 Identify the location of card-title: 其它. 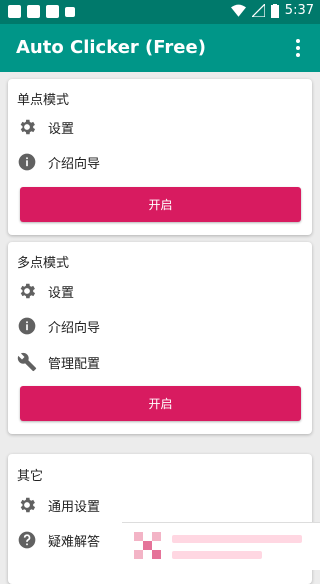
(30, 476).